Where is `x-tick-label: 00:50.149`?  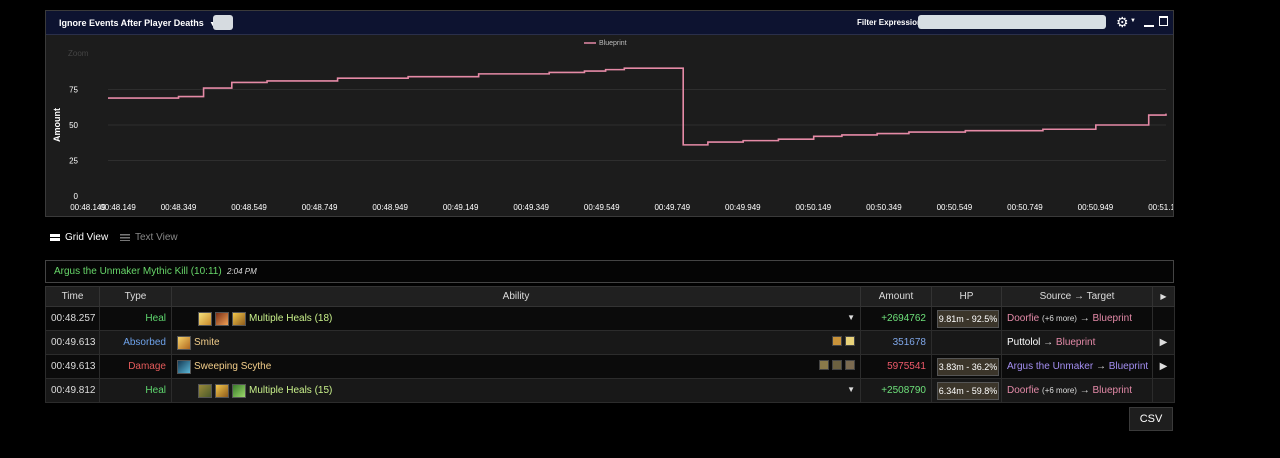
x-tick-label: 00:50.149 is located at coordinates (814, 207).